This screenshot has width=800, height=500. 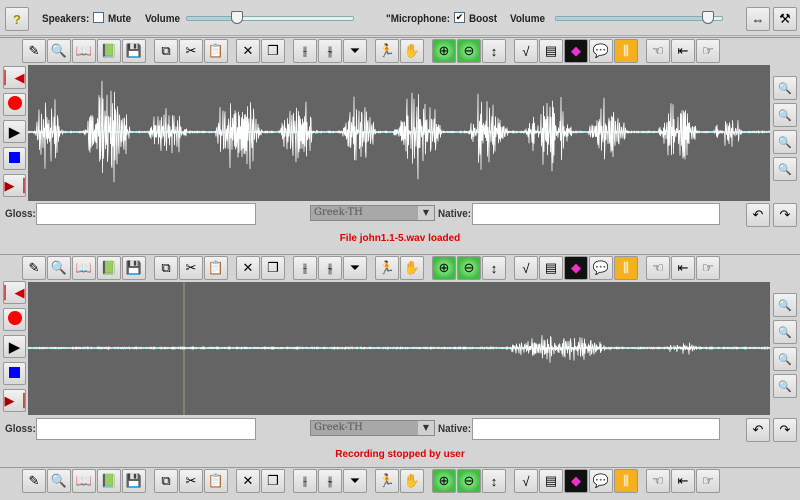 I want to click on fit-window-button: ⇔, so click(x=758, y=19).